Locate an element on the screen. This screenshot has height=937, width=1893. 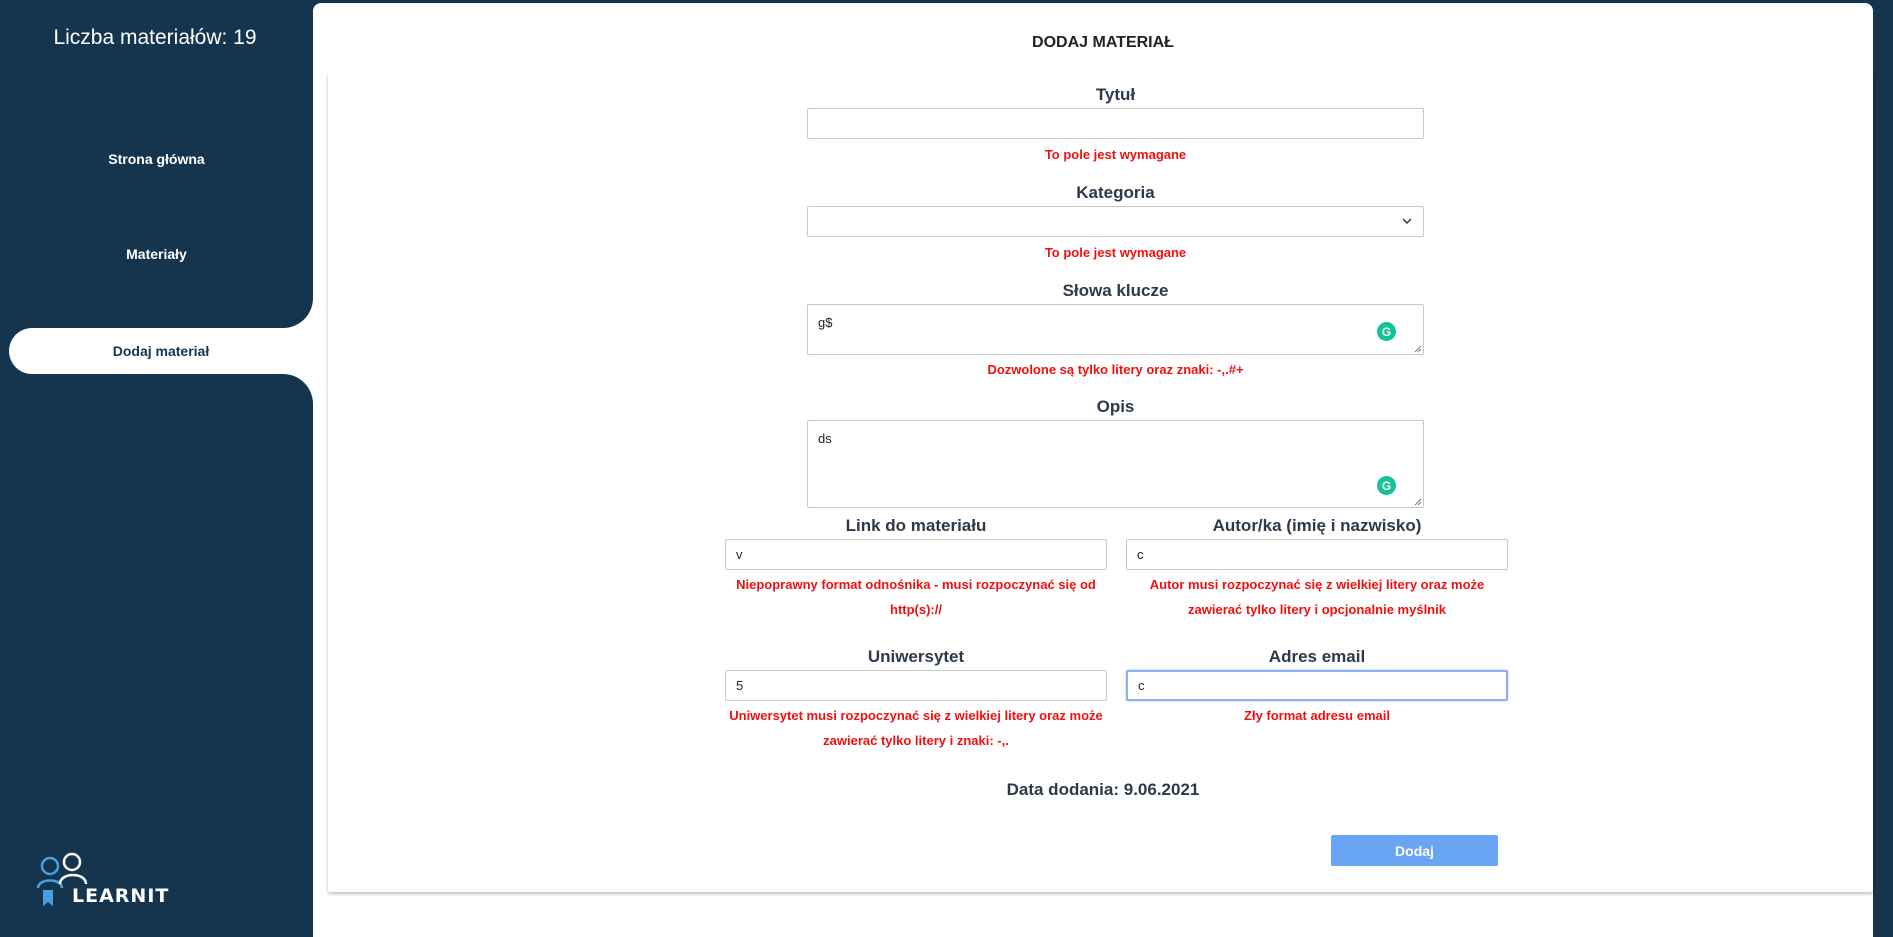
nav-add-material-label: Dodaj materiał is located at coordinates (161, 351).